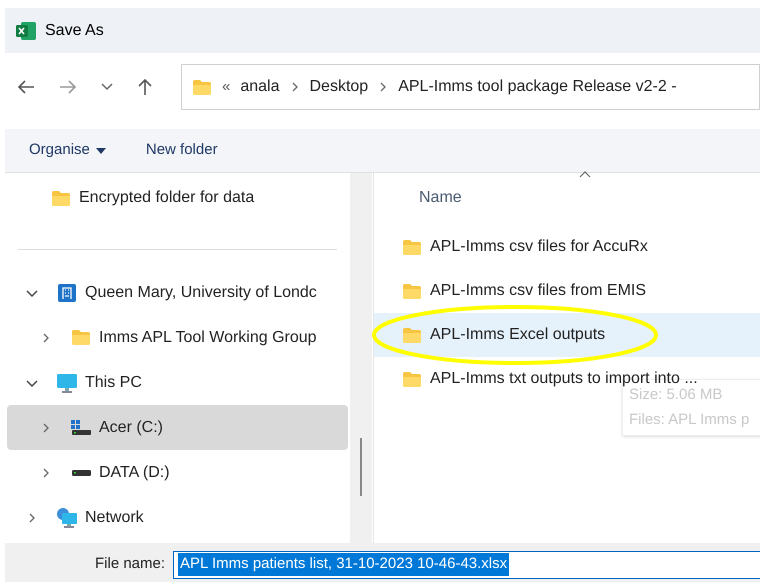 This screenshot has width=760, height=582. Describe the element at coordinates (81, 473) in the screenshot. I see `drive-icon` at that location.